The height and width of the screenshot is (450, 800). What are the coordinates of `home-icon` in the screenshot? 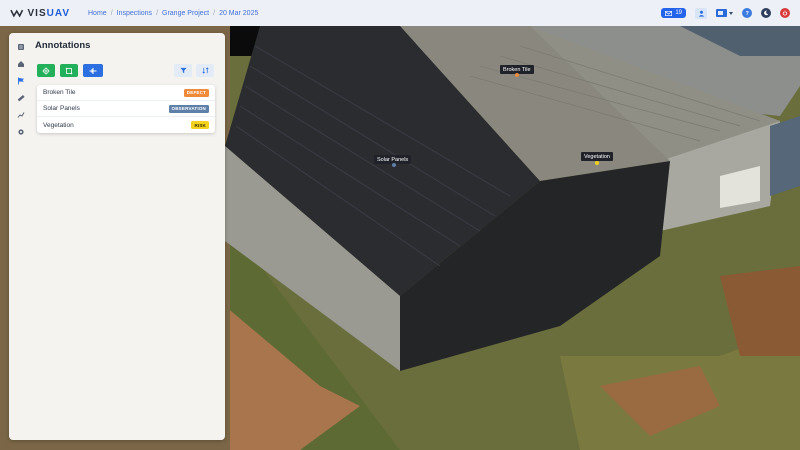 It's located at (21, 63).